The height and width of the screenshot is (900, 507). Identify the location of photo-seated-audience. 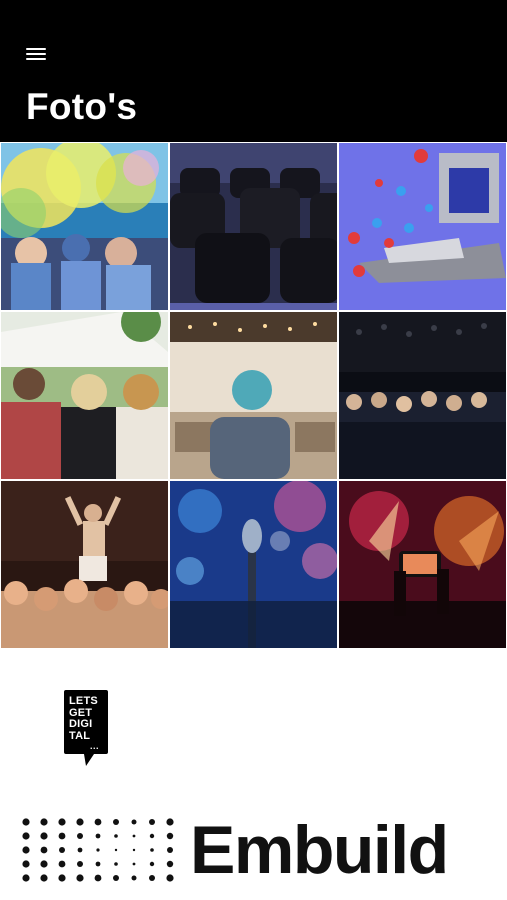
(422, 395).